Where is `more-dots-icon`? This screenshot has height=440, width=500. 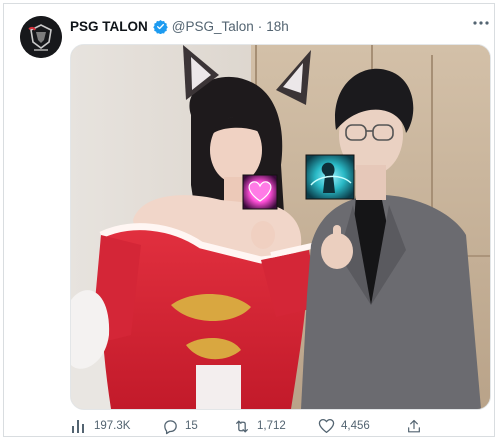 more-dots-icon is located at coordinates (481, 23).